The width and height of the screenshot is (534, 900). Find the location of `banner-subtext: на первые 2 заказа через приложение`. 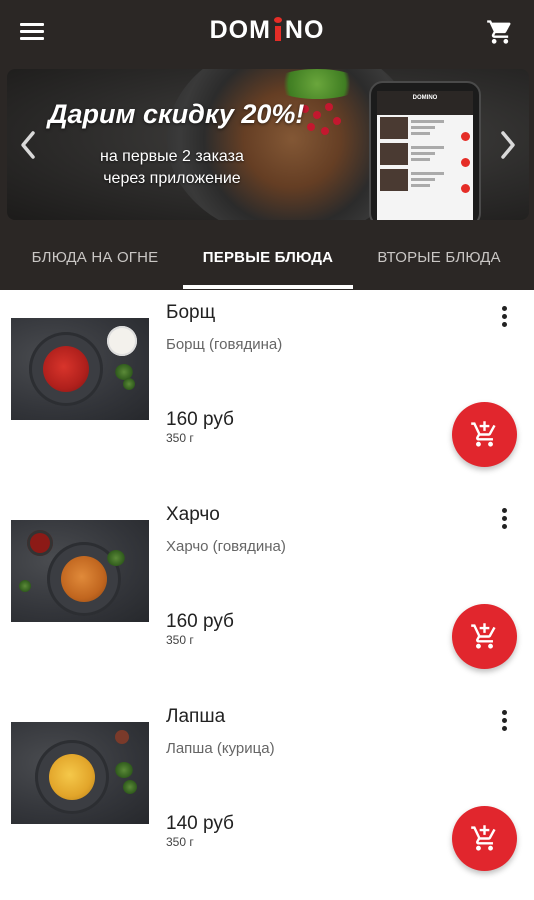

banner-subtext: на первые 2 заказа через приложение is located at coordinates (172, 168).